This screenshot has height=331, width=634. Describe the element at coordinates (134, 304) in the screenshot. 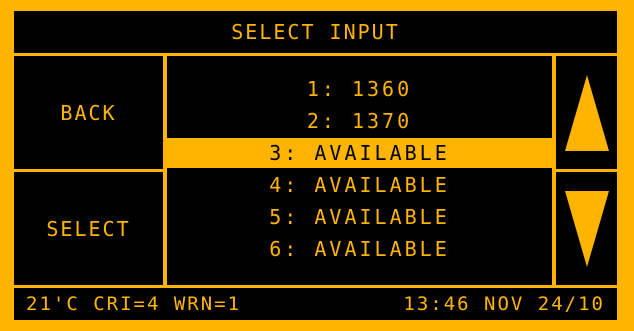

I see `status-left-text: 21'C CRI=4 WRN=1` at that location.